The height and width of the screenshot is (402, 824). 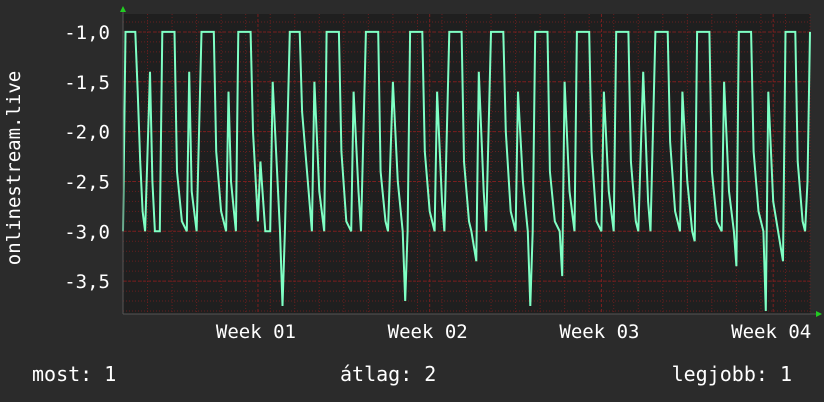 I want to click on x-axis-ticks: Week 01 Week 02 Week 03 Week 04, so click(x=513, y=332).